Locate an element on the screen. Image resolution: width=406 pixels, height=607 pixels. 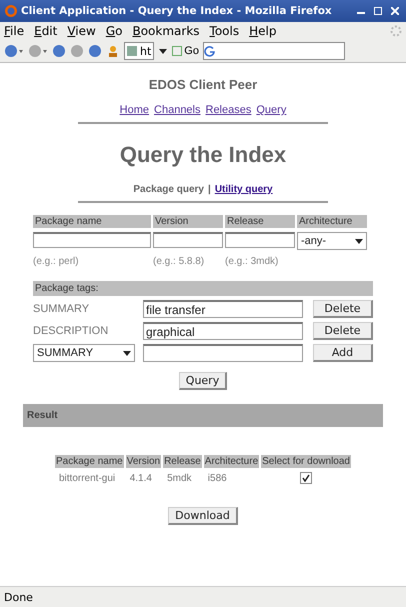
new-tag-field is located at coordinates (223, 353).